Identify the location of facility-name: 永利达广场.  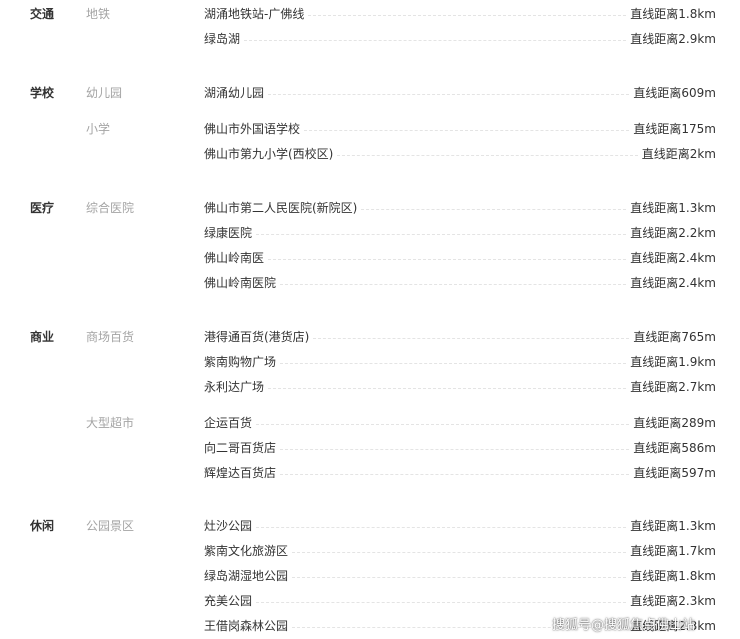
(234, 387).